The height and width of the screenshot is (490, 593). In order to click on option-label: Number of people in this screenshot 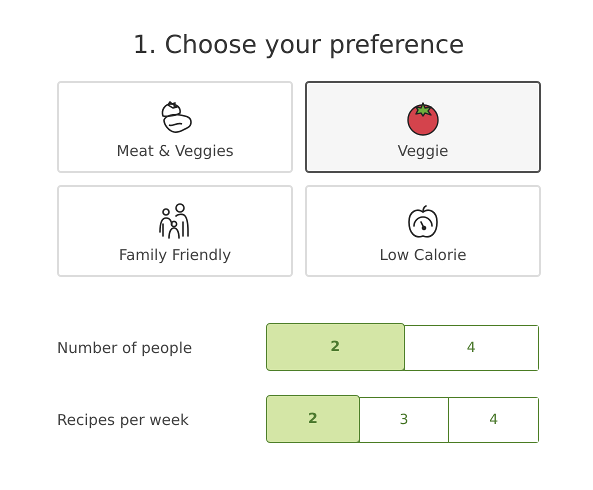, I will do `click(125, 348)`.